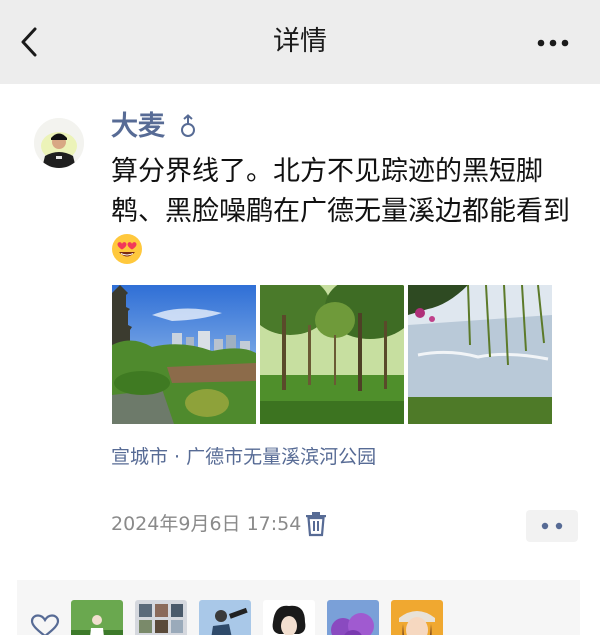 The width and height of the screenshot is (600, 635). What do you see at coordinates (206, 524) in the screenshot?
I see `post-timestamp: 2024年9月6日 17:54` at bounding box center [206, 524].